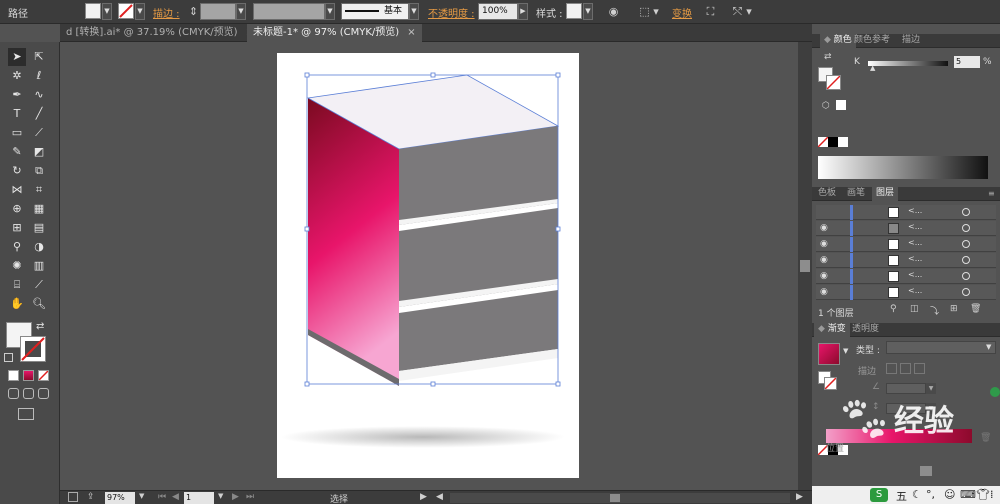 The image size is (1000, 504). What do you see at coordinates (644, 11) in the screenshot?
I see `align-options-icon: ⬚` at bounding box center [644, 11].